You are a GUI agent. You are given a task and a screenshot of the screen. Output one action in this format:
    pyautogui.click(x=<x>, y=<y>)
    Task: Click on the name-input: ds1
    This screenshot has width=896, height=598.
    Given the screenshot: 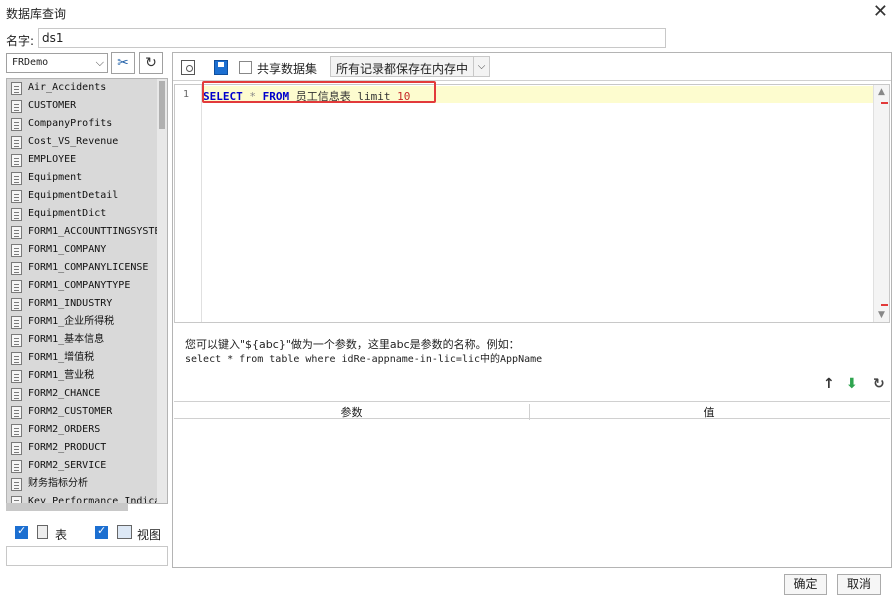 What is the action you would take?
    pyautogui.click(x=352, y=38)
    